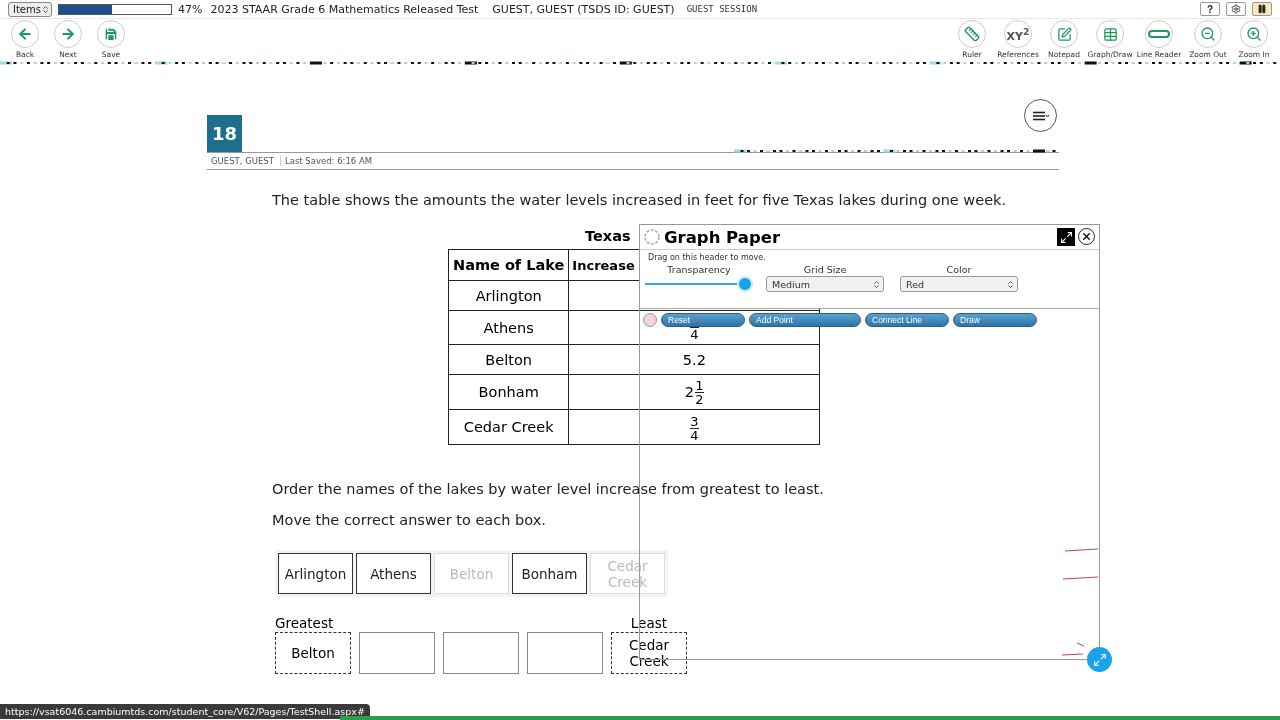 The height and width of the screenshot is (720, 1280). Describe the element at coordinates (1018, 34) in the screenshot. I see `references-icon: XY$^{2}$` at that location.